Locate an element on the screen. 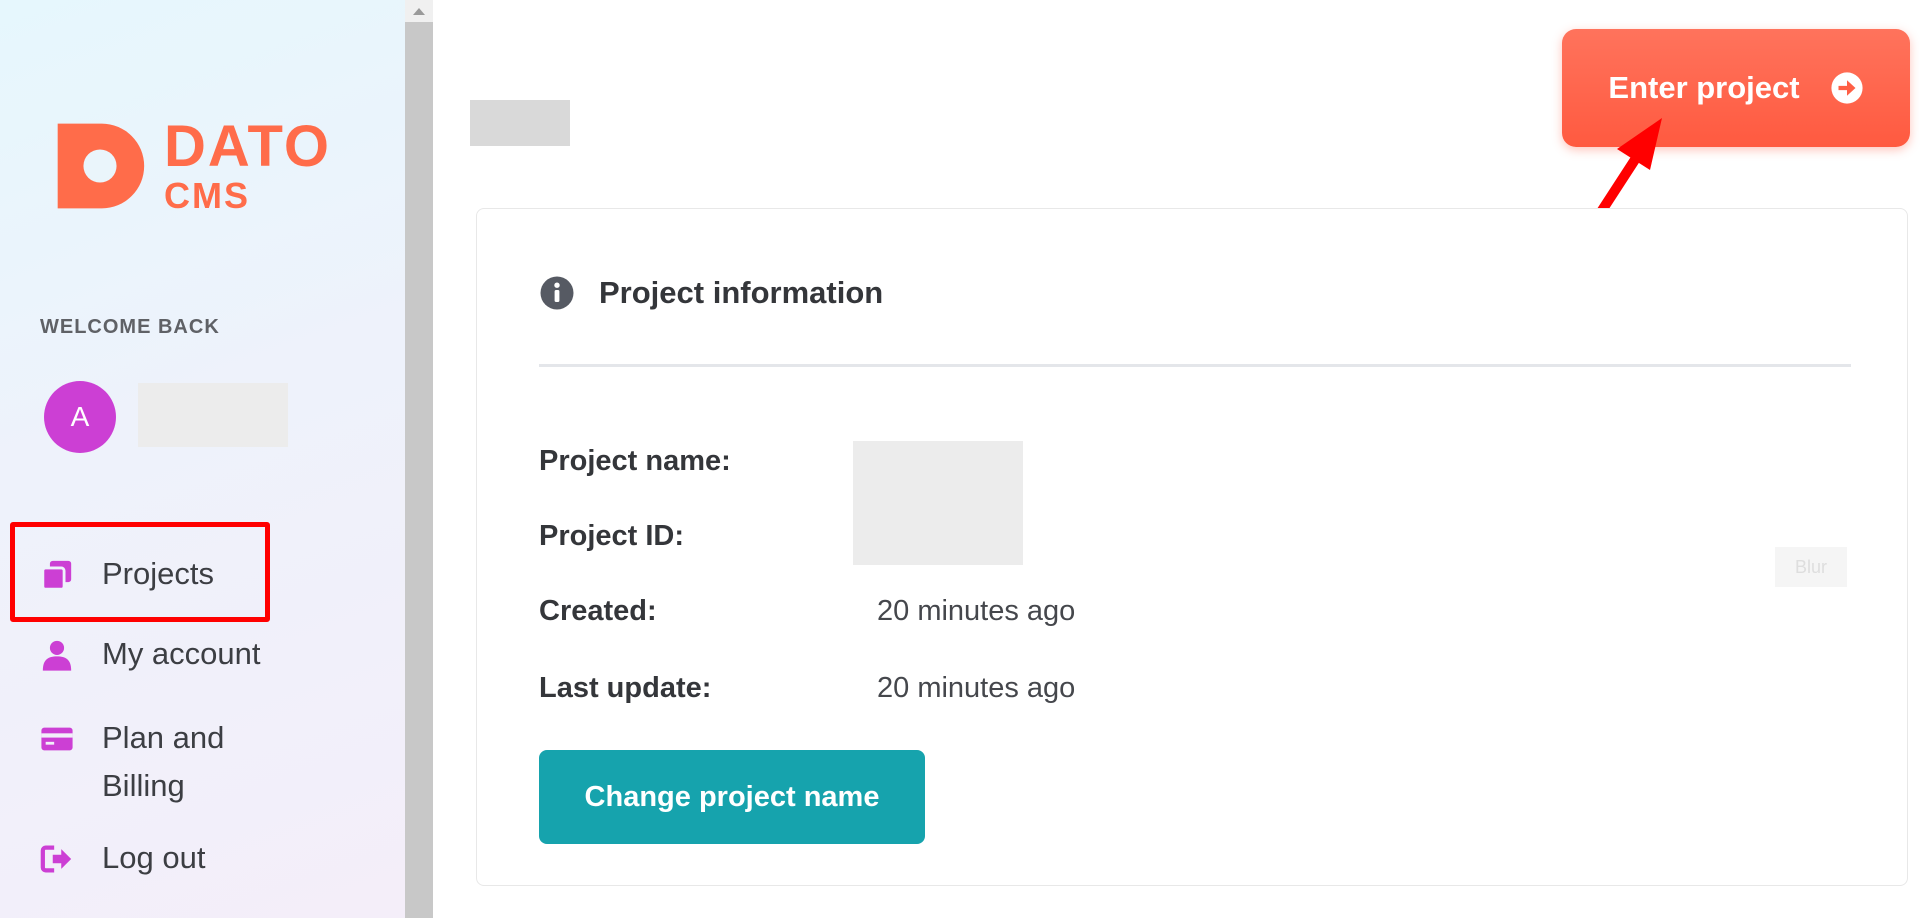 The image size is (1920, 918). logo-wordmark: DATO CMS is located at coordinates (247, 166).